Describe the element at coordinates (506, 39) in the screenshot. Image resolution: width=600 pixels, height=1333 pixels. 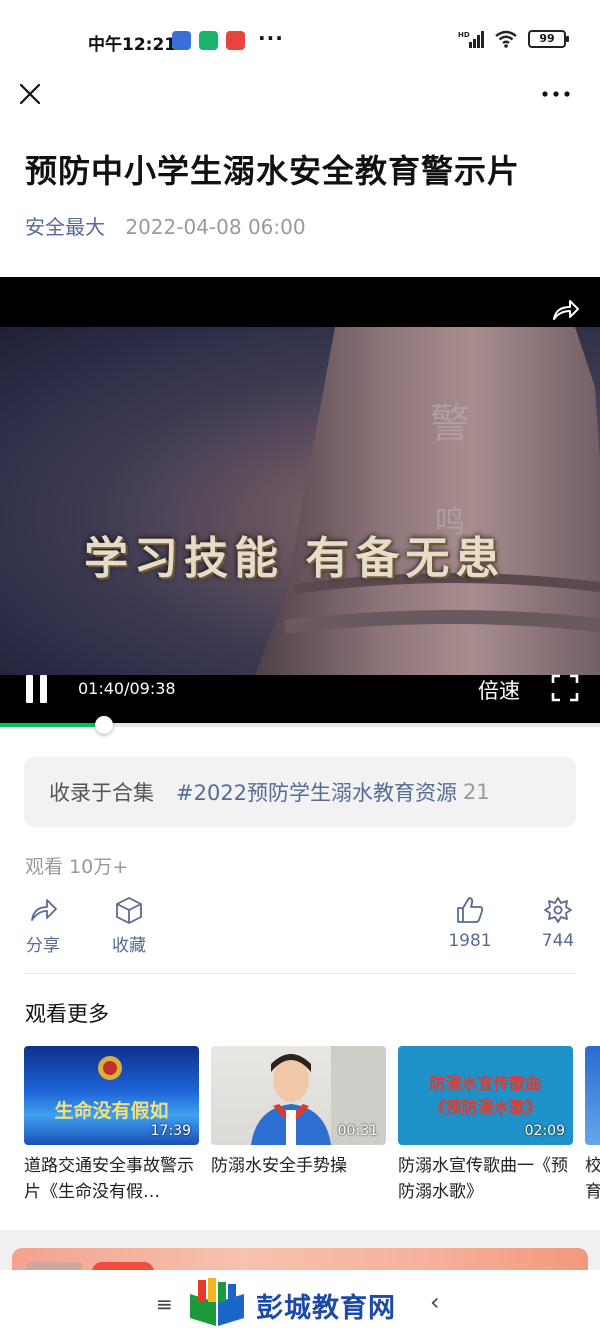
I see `wifi-icon` at that location.